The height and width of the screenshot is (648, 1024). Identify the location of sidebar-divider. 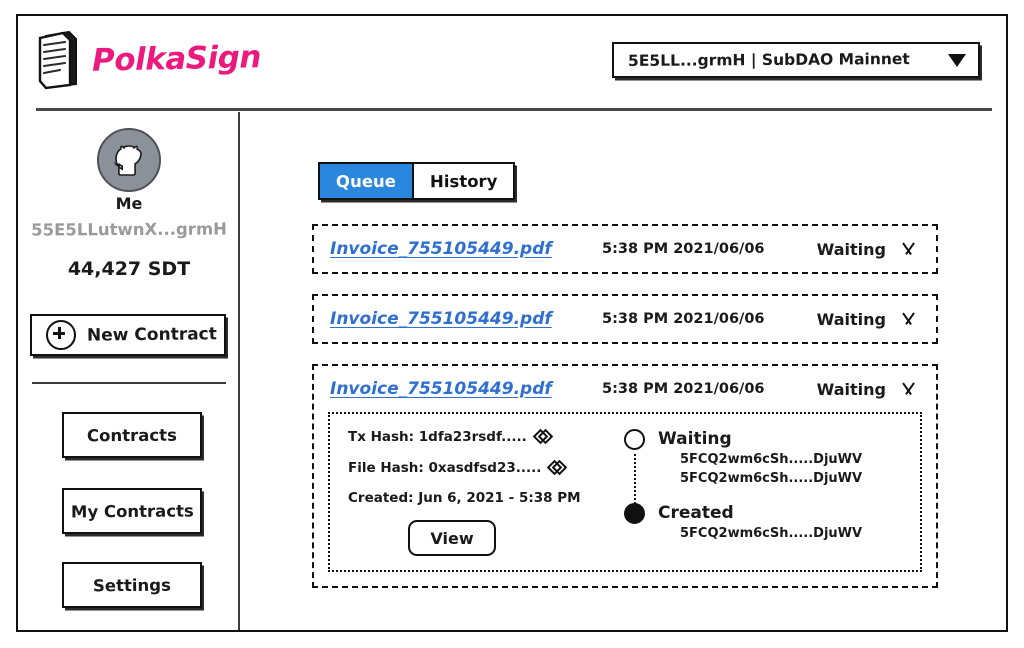
(129, 383).